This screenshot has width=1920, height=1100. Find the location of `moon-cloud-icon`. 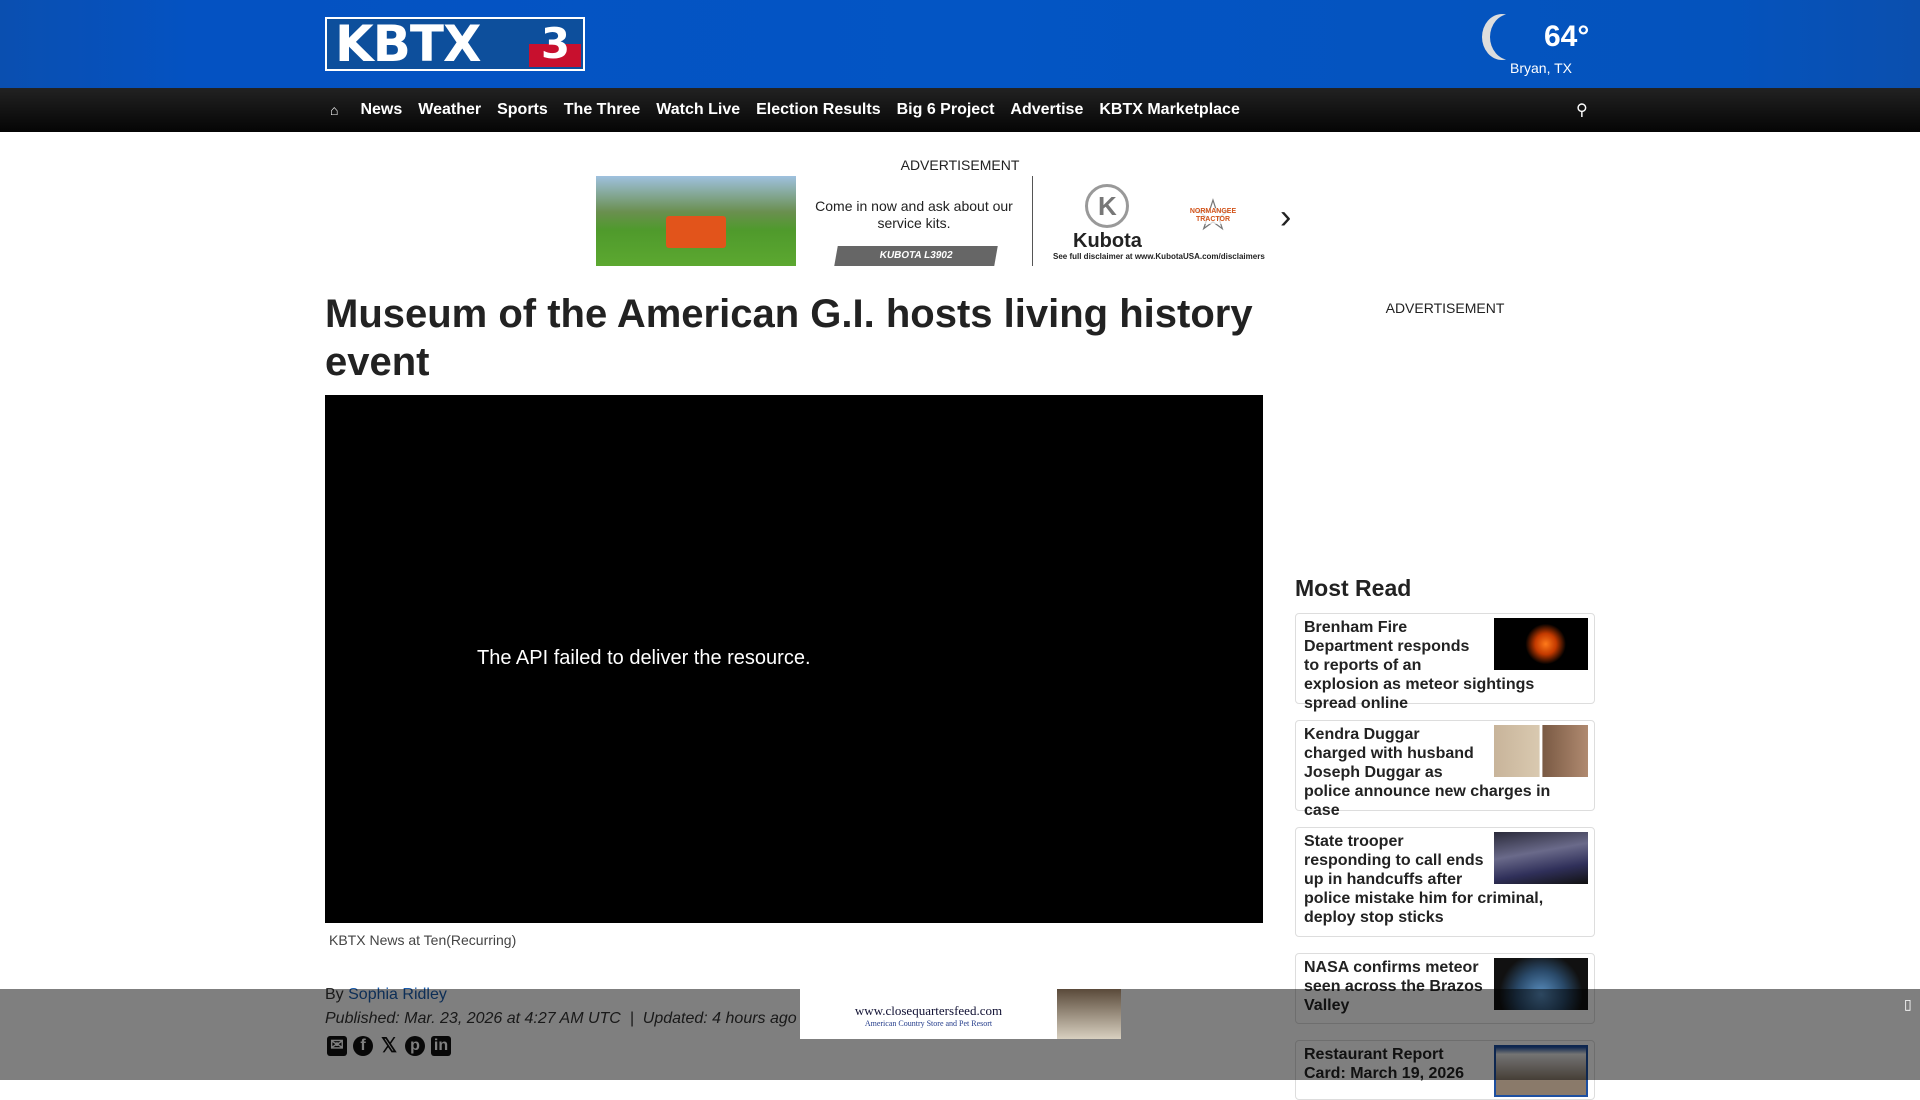

moon-cloud-icon is located at coordinates (1510, 37).